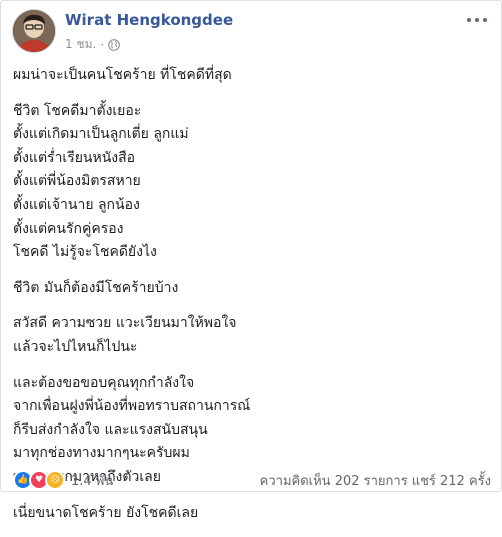 The height and width of the screenshot is (537, 502). What do you see at coordinates (132, 406) in the screenshot?
I see `text-line: จากเพื่อนฝูงพี่น้องที่พอทราบสถานการณ์` at bounding box center [132, 406].